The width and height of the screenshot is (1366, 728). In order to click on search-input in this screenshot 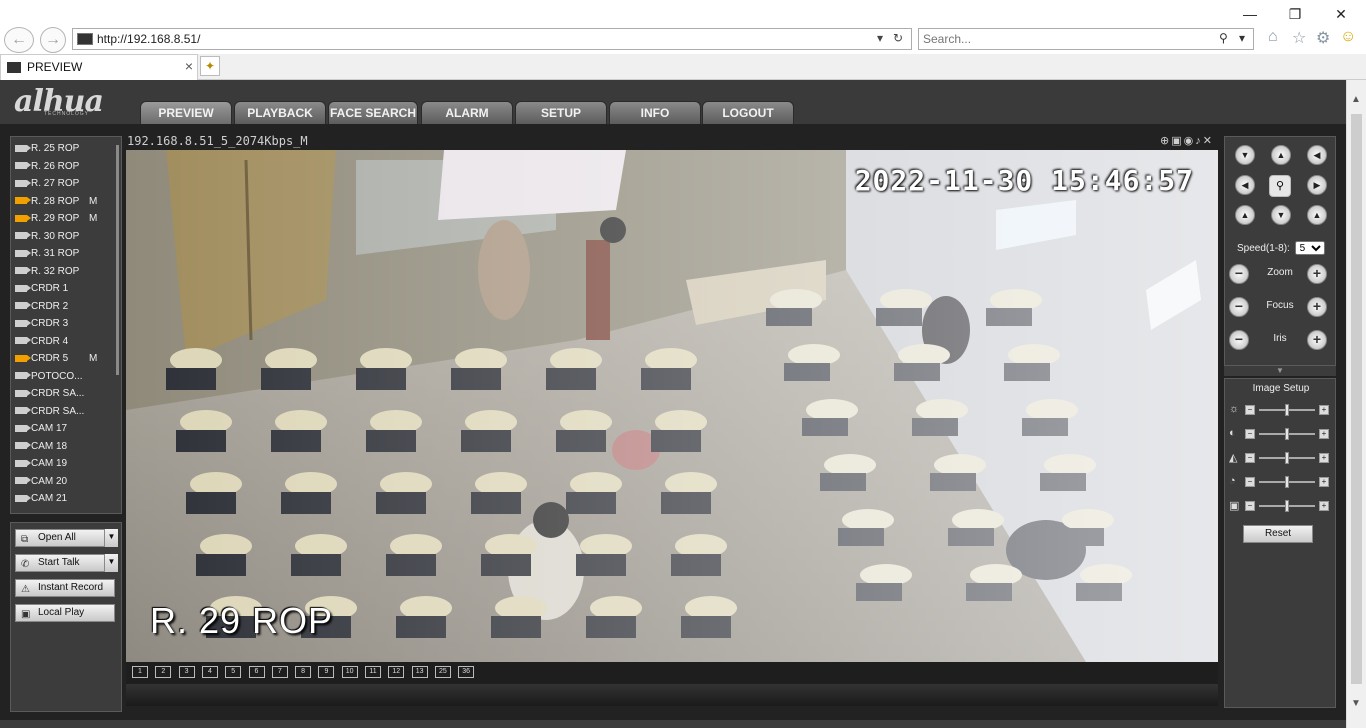, I will do `click(1068, 39)`.